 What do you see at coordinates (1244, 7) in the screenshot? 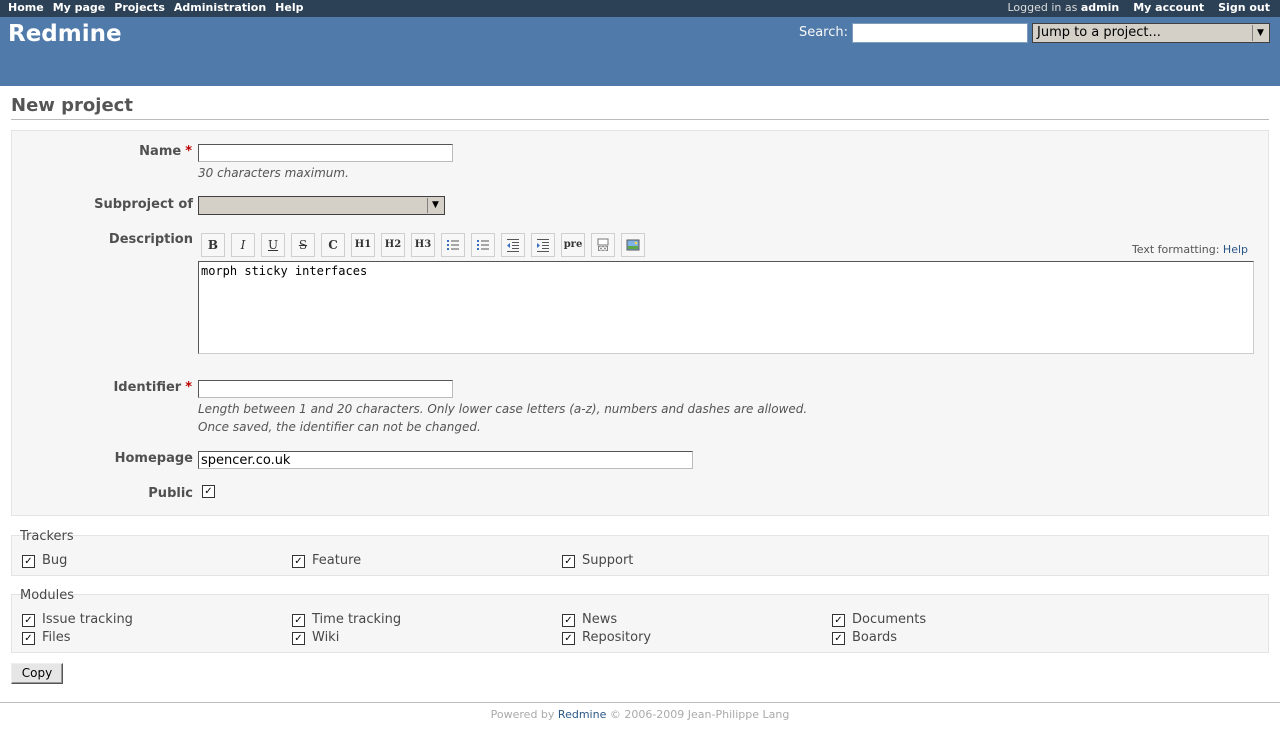
I see `sign-out-link: Sign out` at bounding box center [1244, 7].